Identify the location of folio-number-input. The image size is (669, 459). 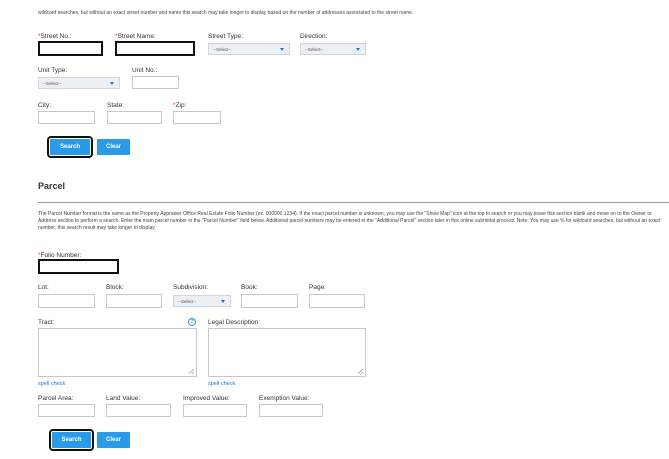
(78, 266).